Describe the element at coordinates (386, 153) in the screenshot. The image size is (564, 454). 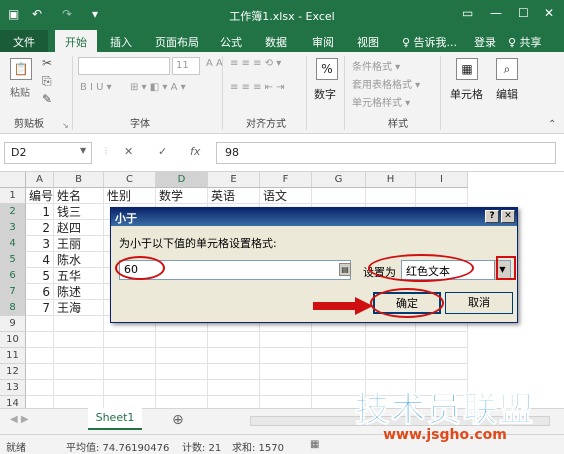
I see `formula-input: 98` at that location.